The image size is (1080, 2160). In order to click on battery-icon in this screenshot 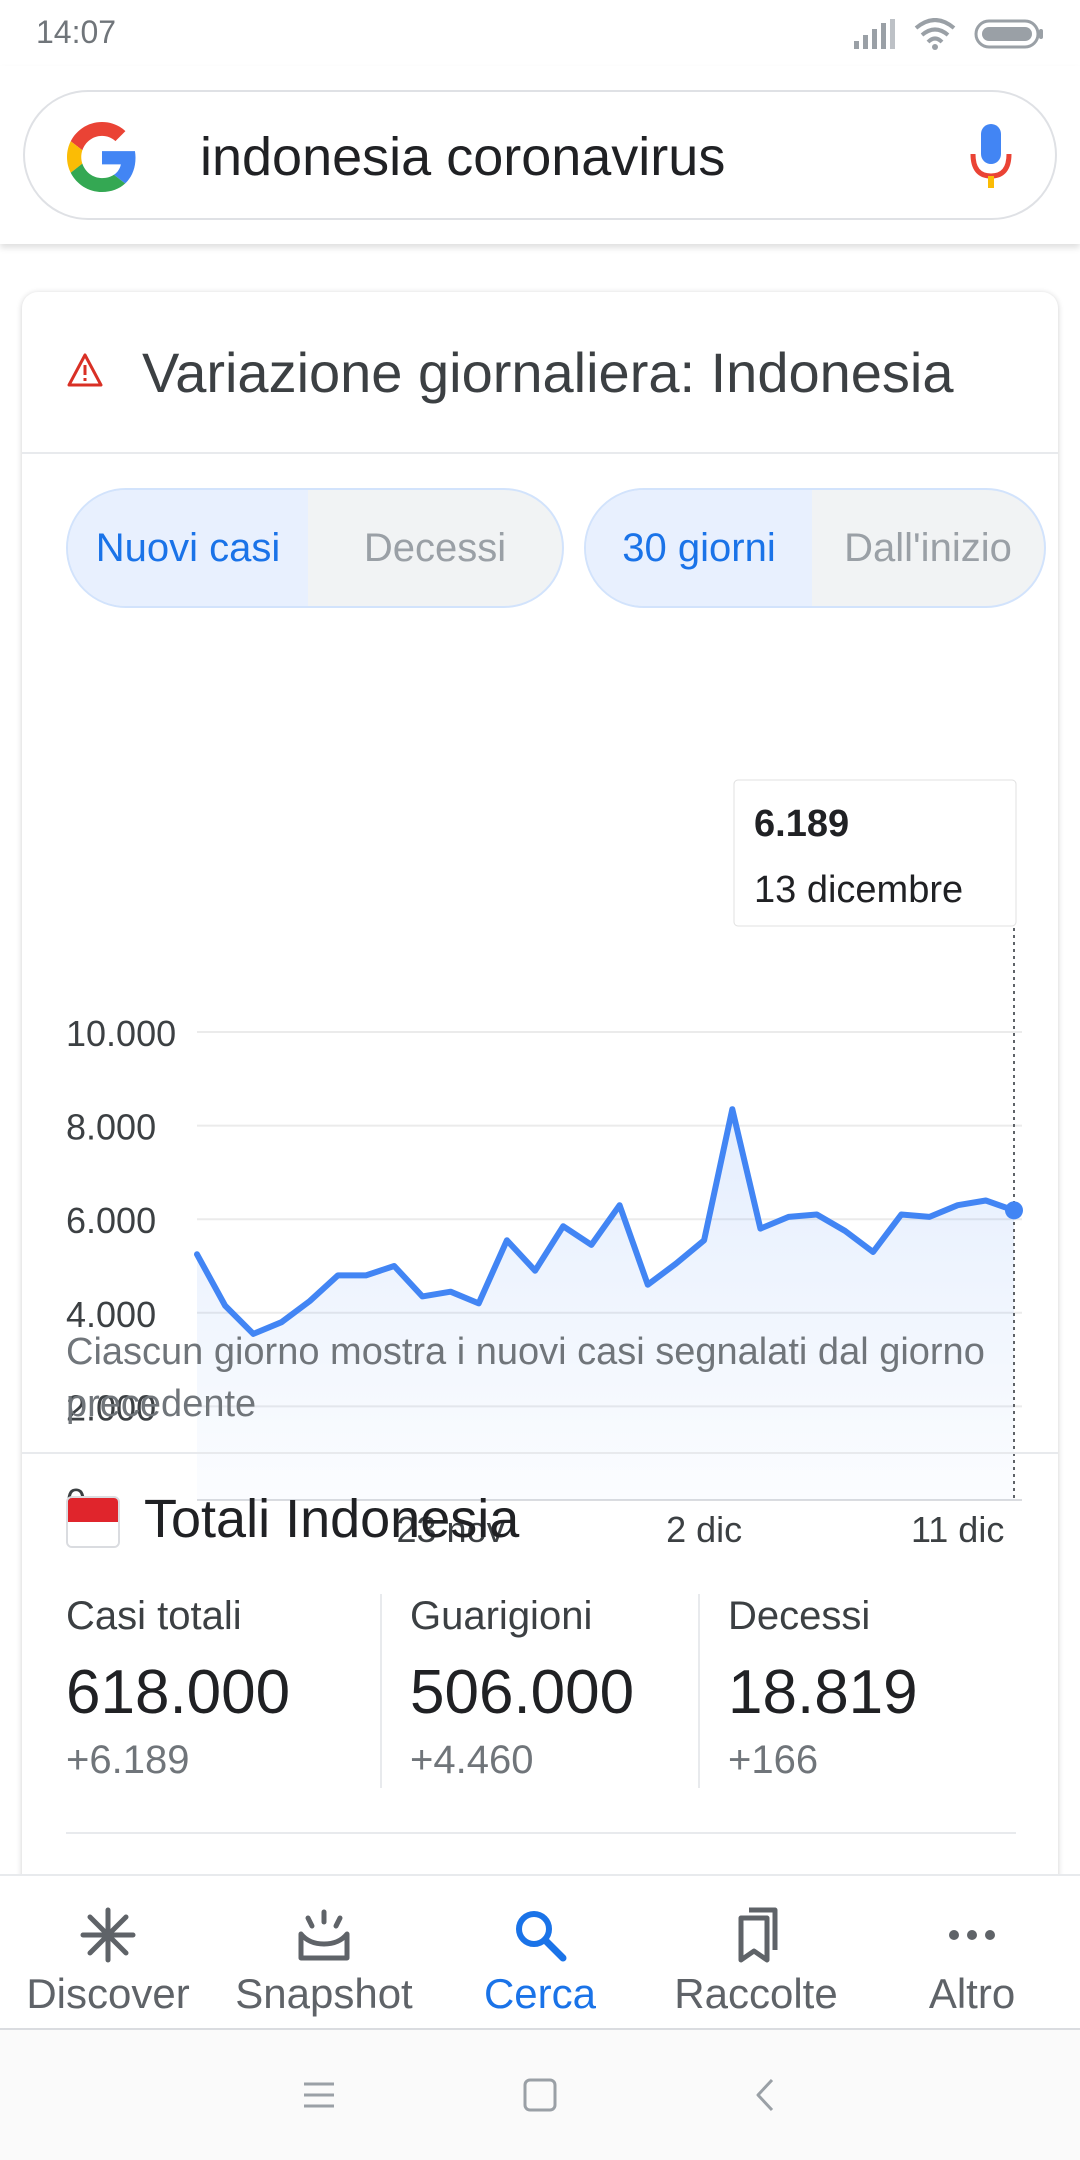, I will do `click(1008, 34)`.